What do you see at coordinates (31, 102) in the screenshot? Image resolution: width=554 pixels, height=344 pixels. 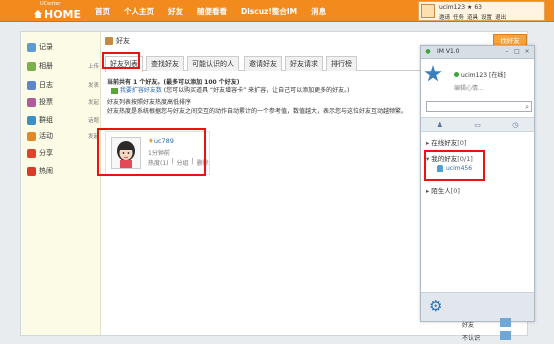 I see `poll-icon` at bounding box center [31, 102].